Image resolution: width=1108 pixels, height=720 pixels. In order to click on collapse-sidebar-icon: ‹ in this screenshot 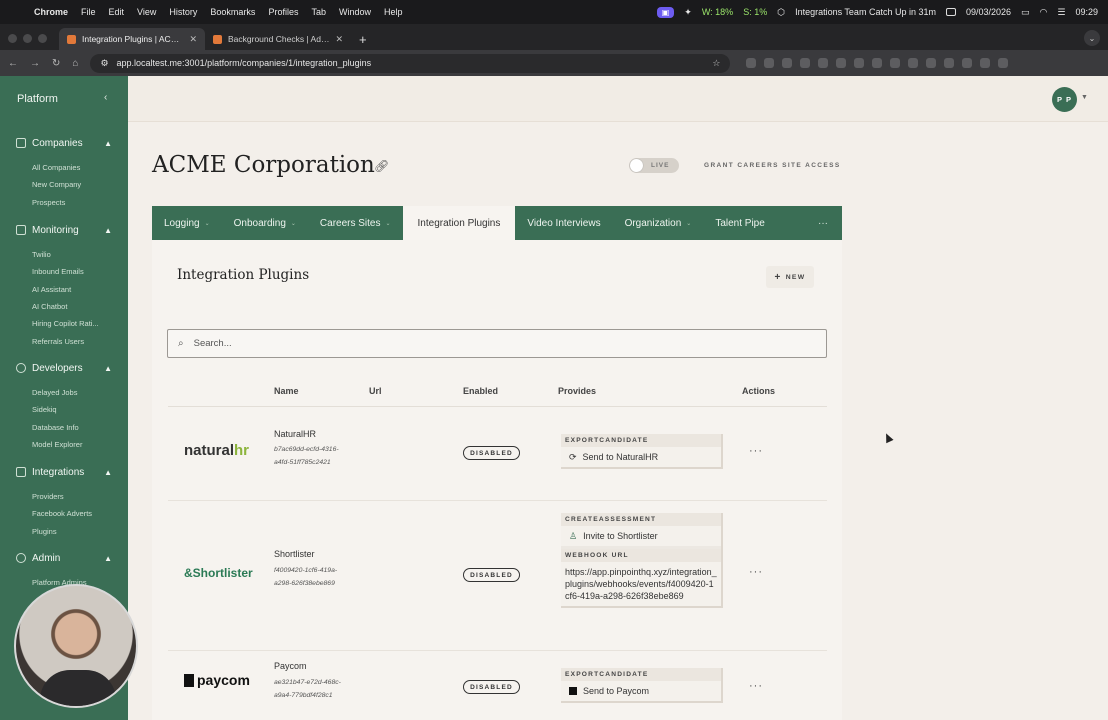, I will do `click(105, 97)`.